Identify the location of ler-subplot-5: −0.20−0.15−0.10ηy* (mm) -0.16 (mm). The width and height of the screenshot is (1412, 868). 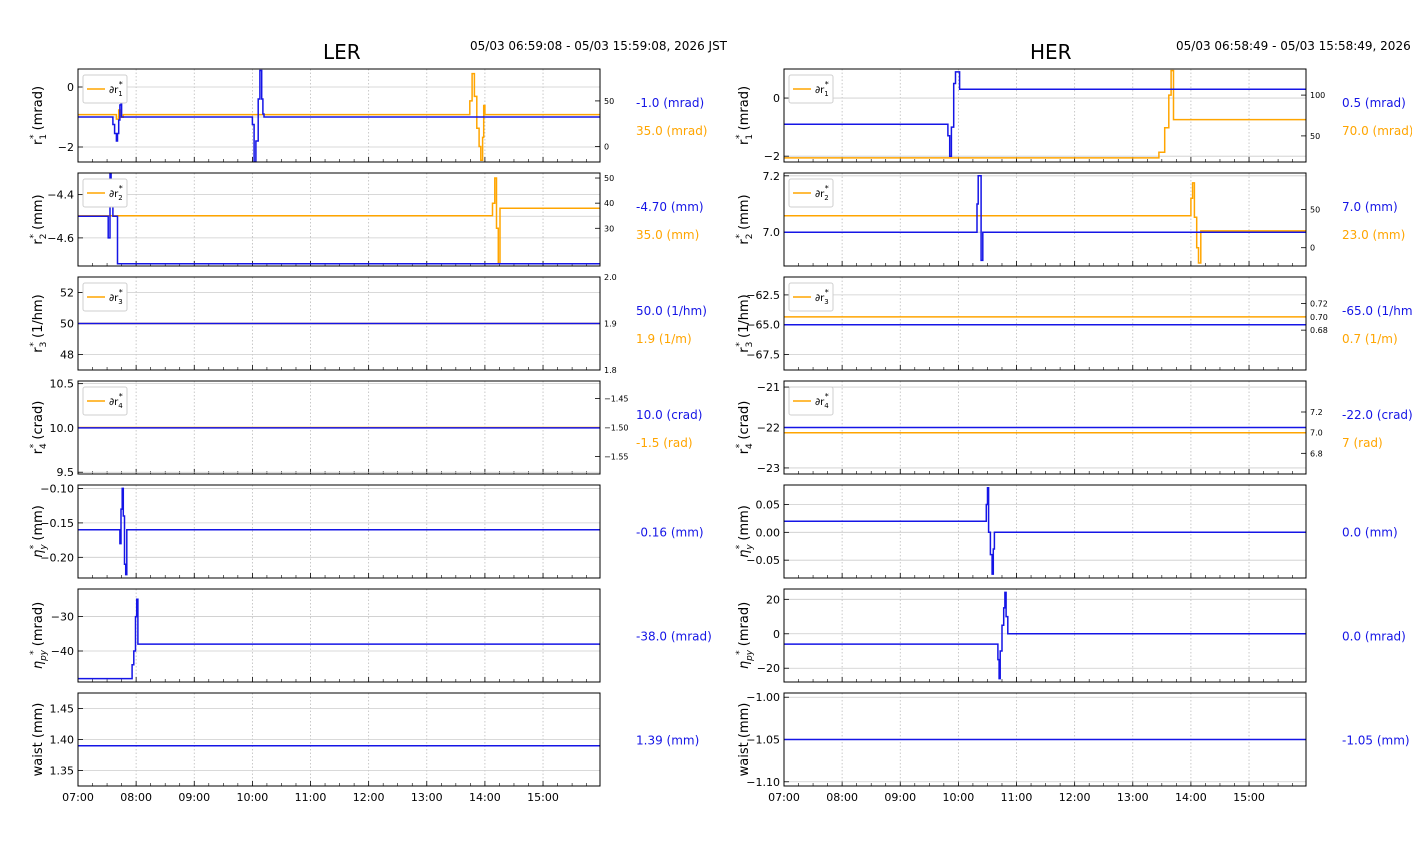
(366, 530).